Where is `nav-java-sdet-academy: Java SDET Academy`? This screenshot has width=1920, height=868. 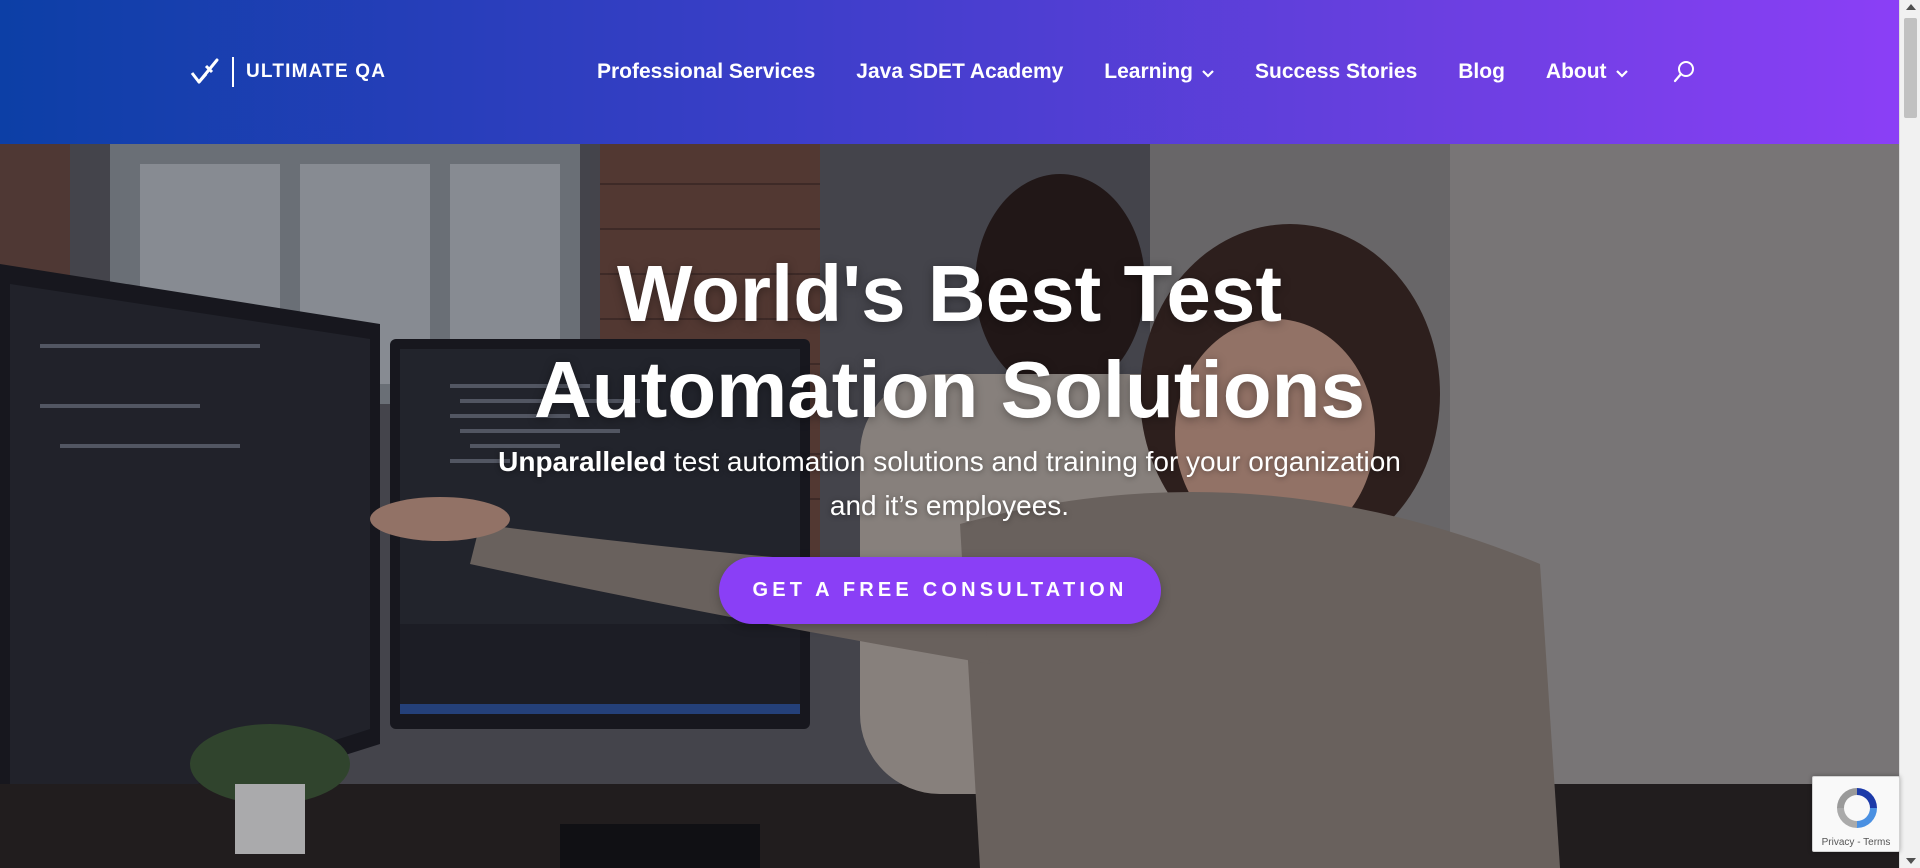
nav-java-sdet-academy: Java SDET Academy is located at coordinates (959, 72).